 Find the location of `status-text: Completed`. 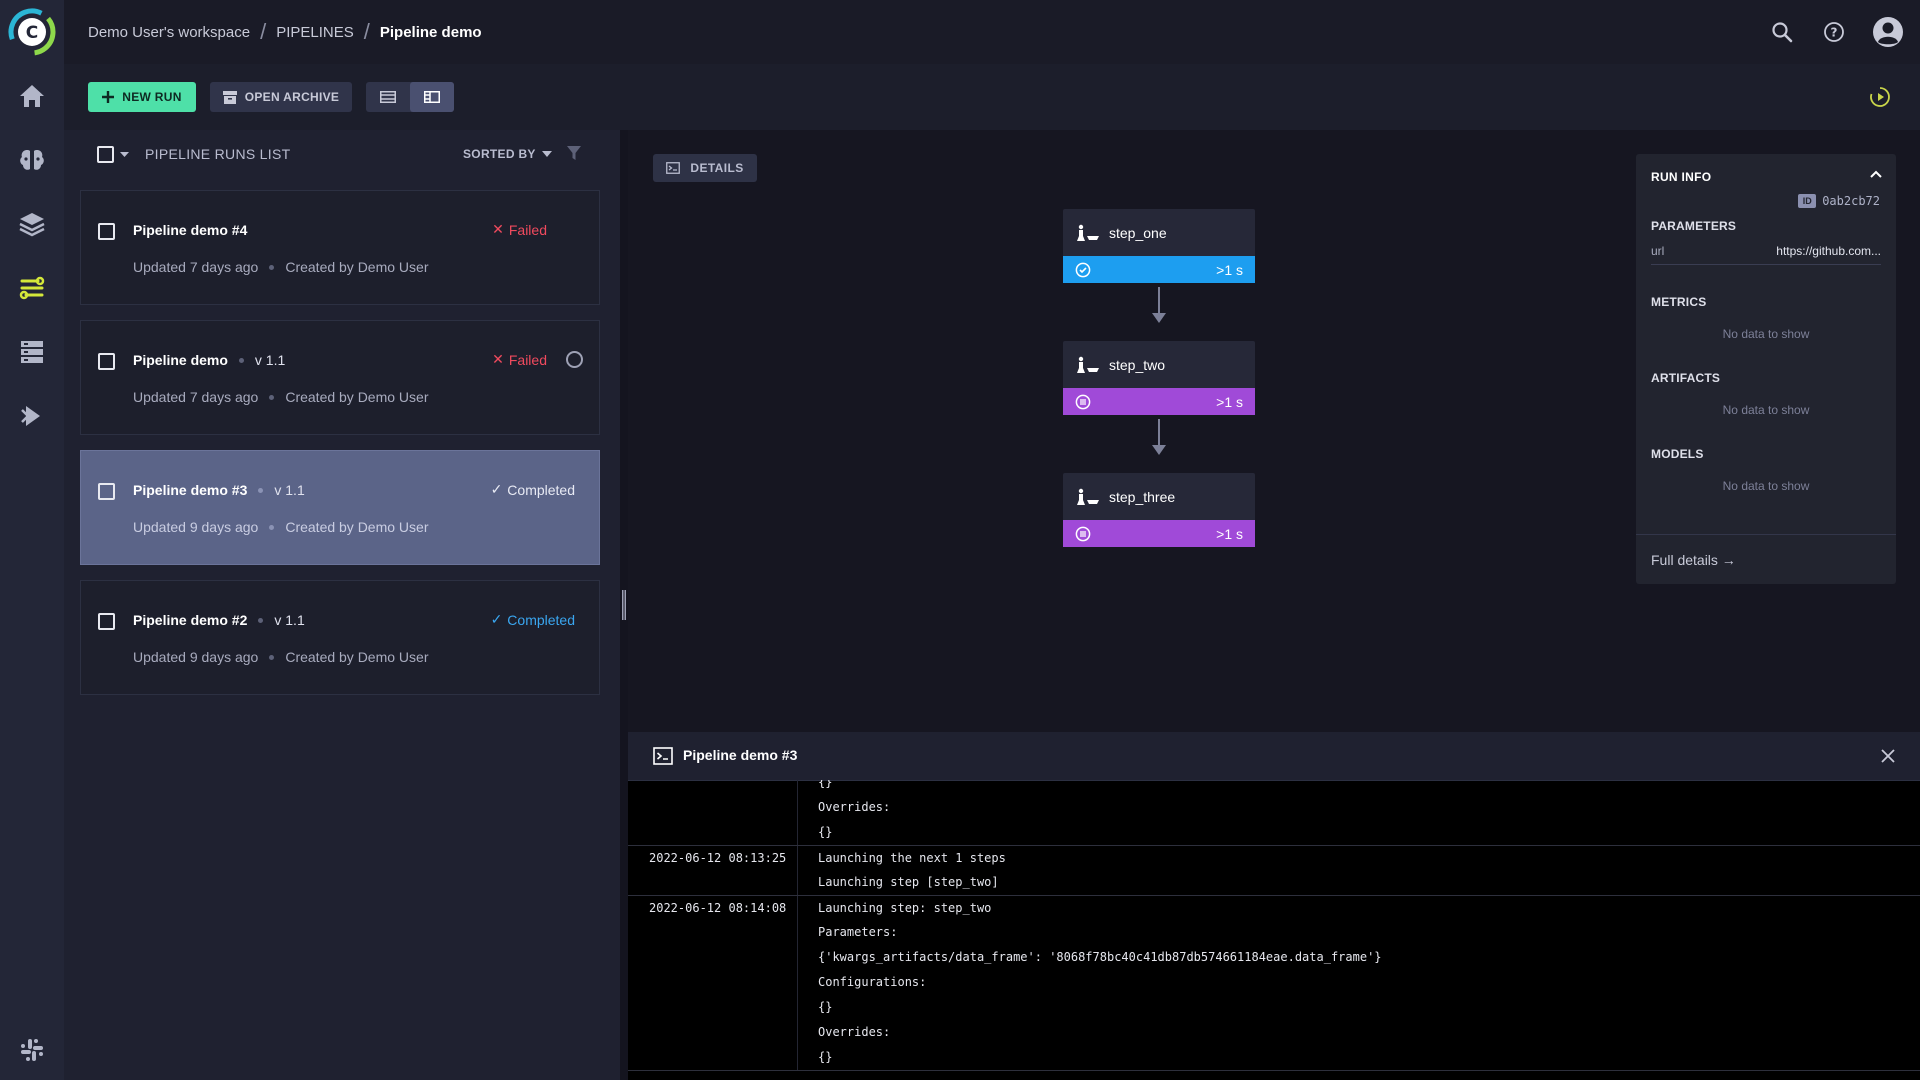

status-text: Completed is located at coordinates (541, 619).